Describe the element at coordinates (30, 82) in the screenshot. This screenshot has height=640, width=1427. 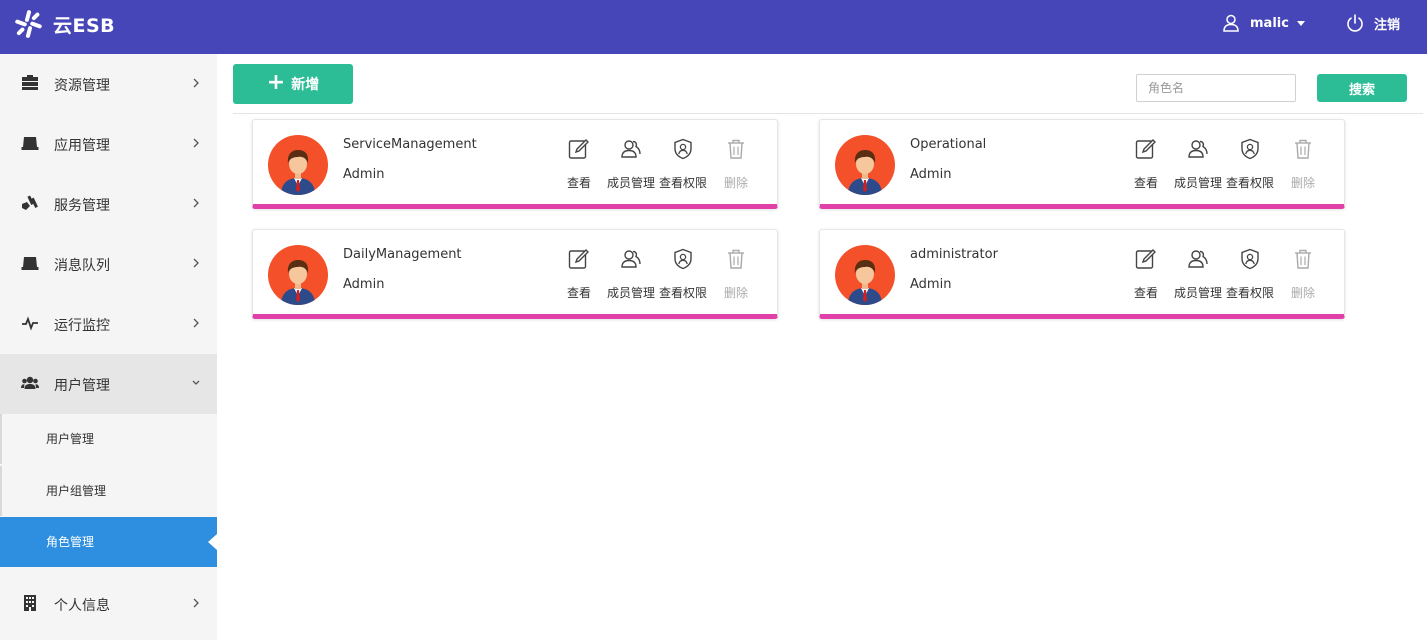
I see `server-stack-icon` at that location.